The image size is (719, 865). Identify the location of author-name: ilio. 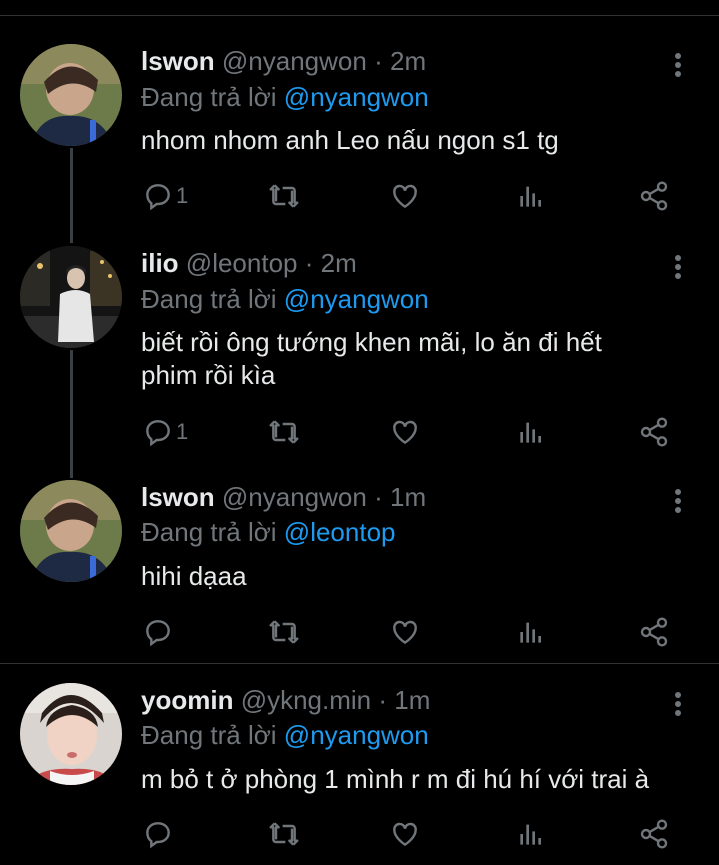
(160, 263).